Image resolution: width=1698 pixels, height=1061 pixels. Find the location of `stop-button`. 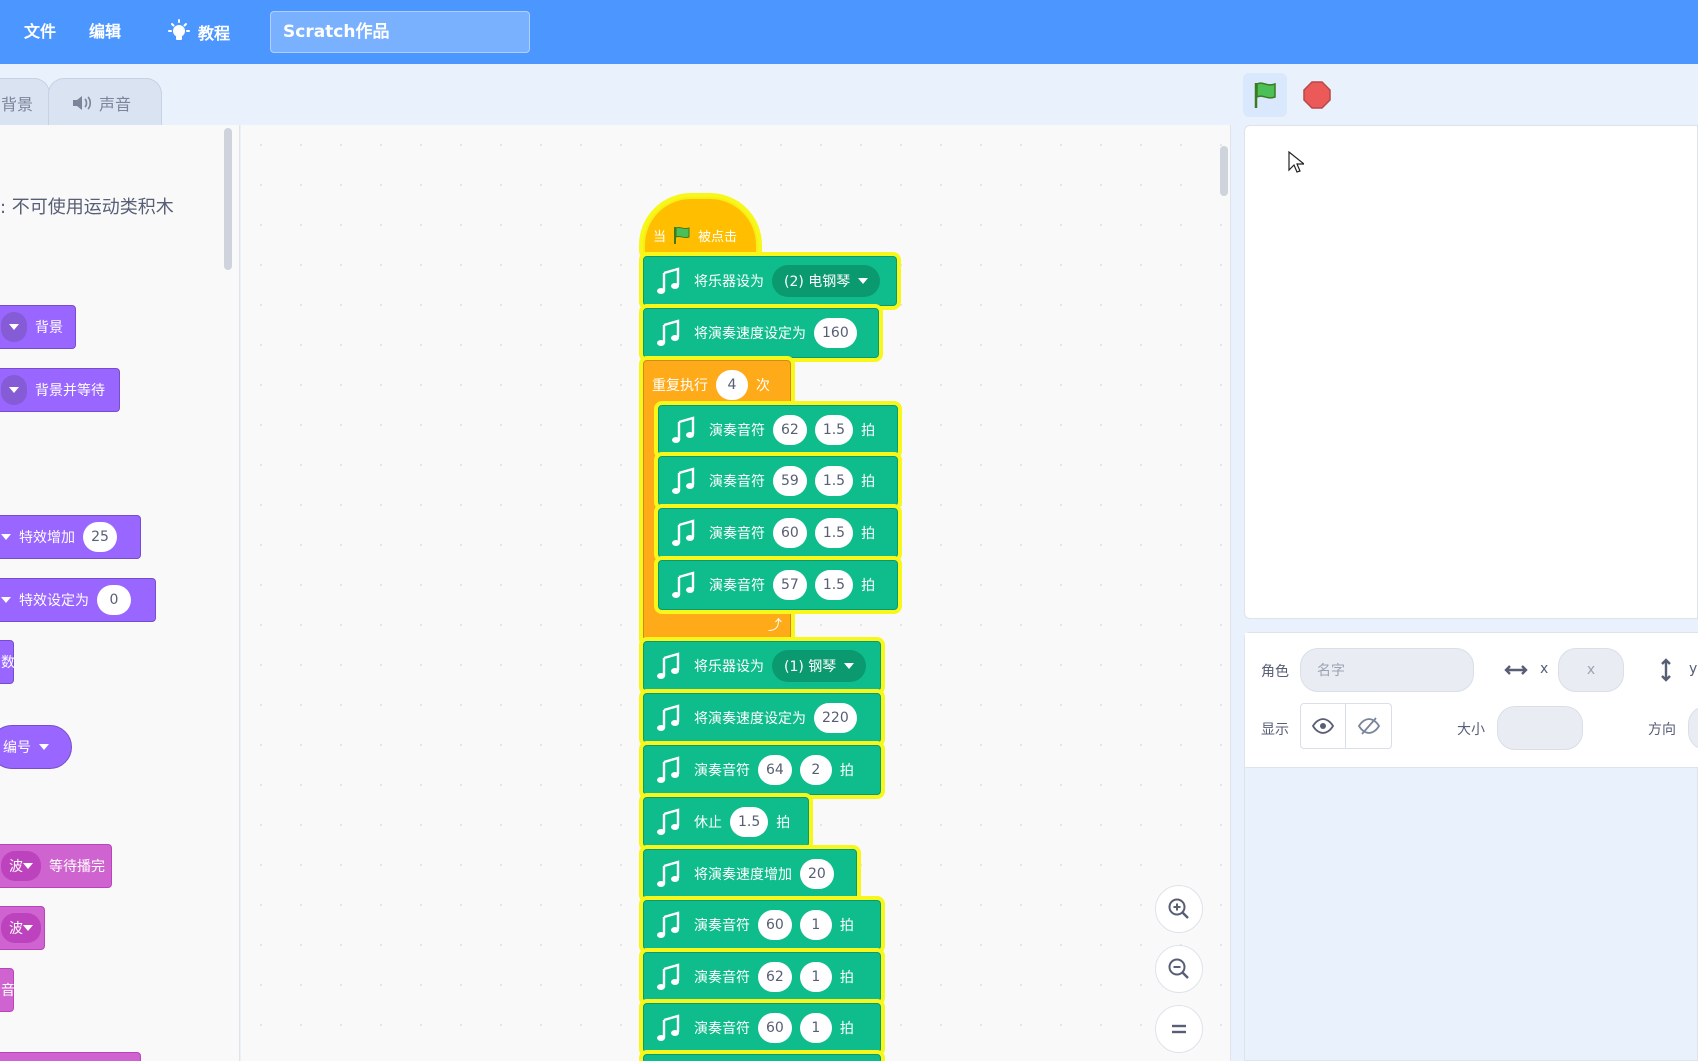

stop-button is located at coordinates (1317, 95).